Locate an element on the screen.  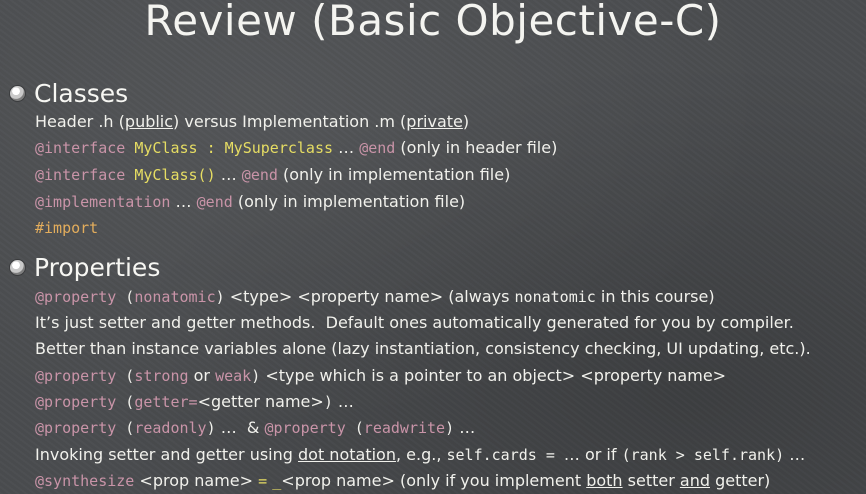
text-segment: (only in header file) is located at coordinates (476, 147).